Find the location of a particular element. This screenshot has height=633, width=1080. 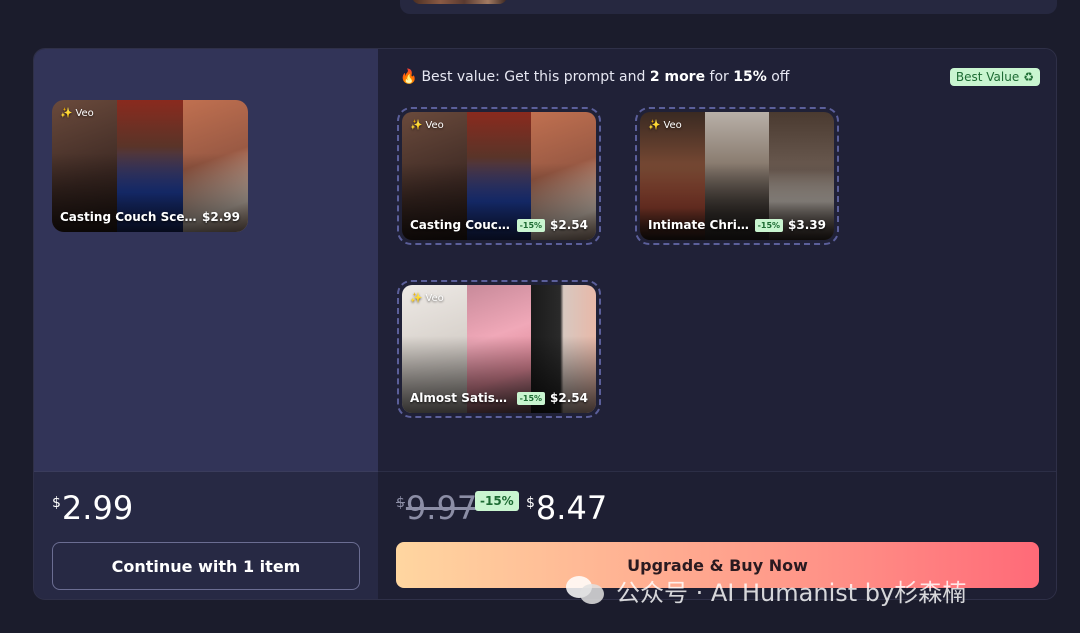

bundle-total: $ 8.47 is located at coordinates (566, 508).